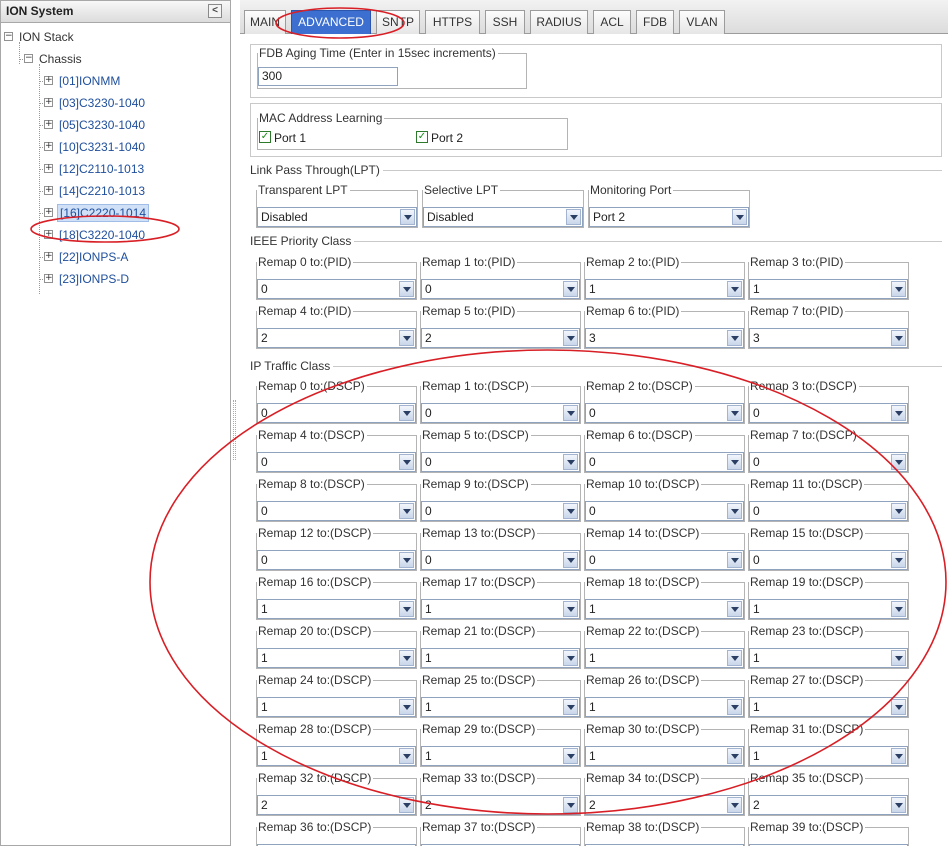  What do you see at coordinates (115, 235) in the screenshot?
I see `tree-node-device: + [18]C3220-1040` at bounding box center [115, 235].